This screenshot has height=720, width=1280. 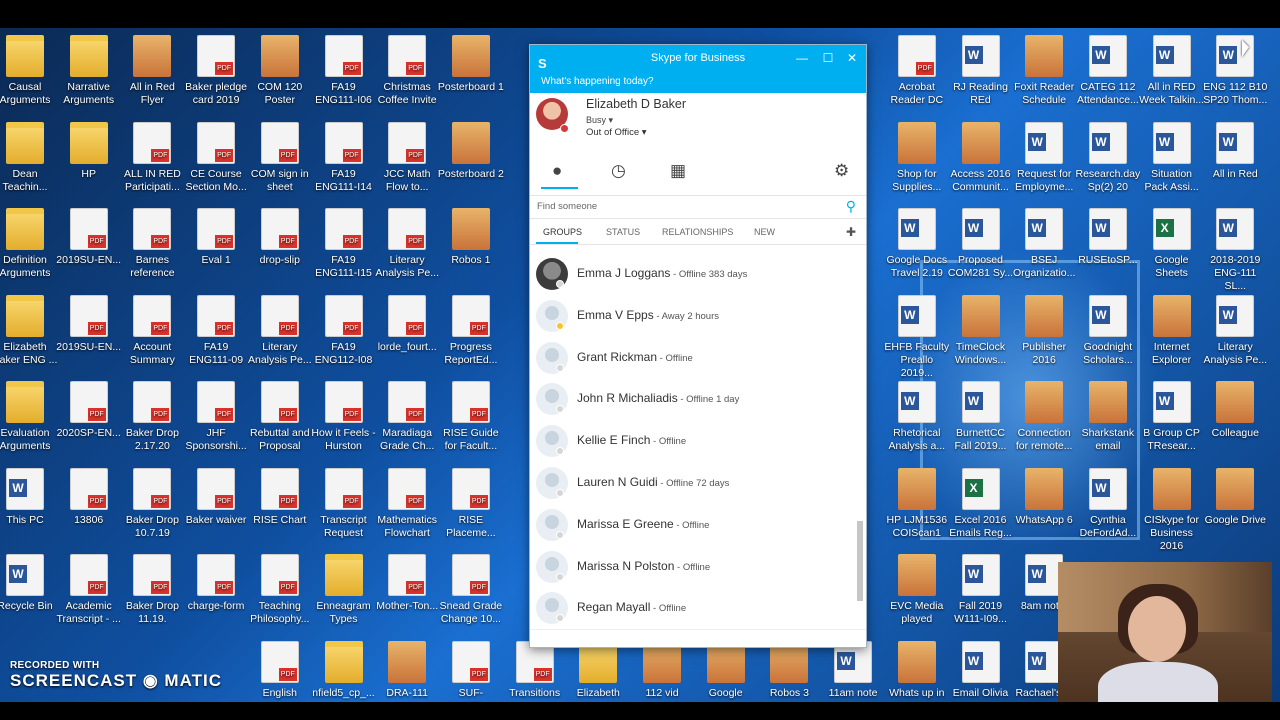 What do you see at coordinates (764, 232) in the screenshot?
I see `tab-new: NEW` at bounding box center [764, 232].